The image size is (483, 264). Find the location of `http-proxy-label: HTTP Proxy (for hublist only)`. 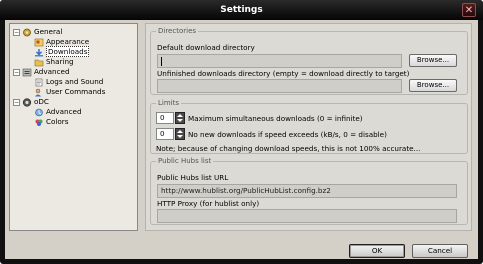

http-proxy-label: HTTP Proxy (for hublist only) is located at coordinates (208, 203).